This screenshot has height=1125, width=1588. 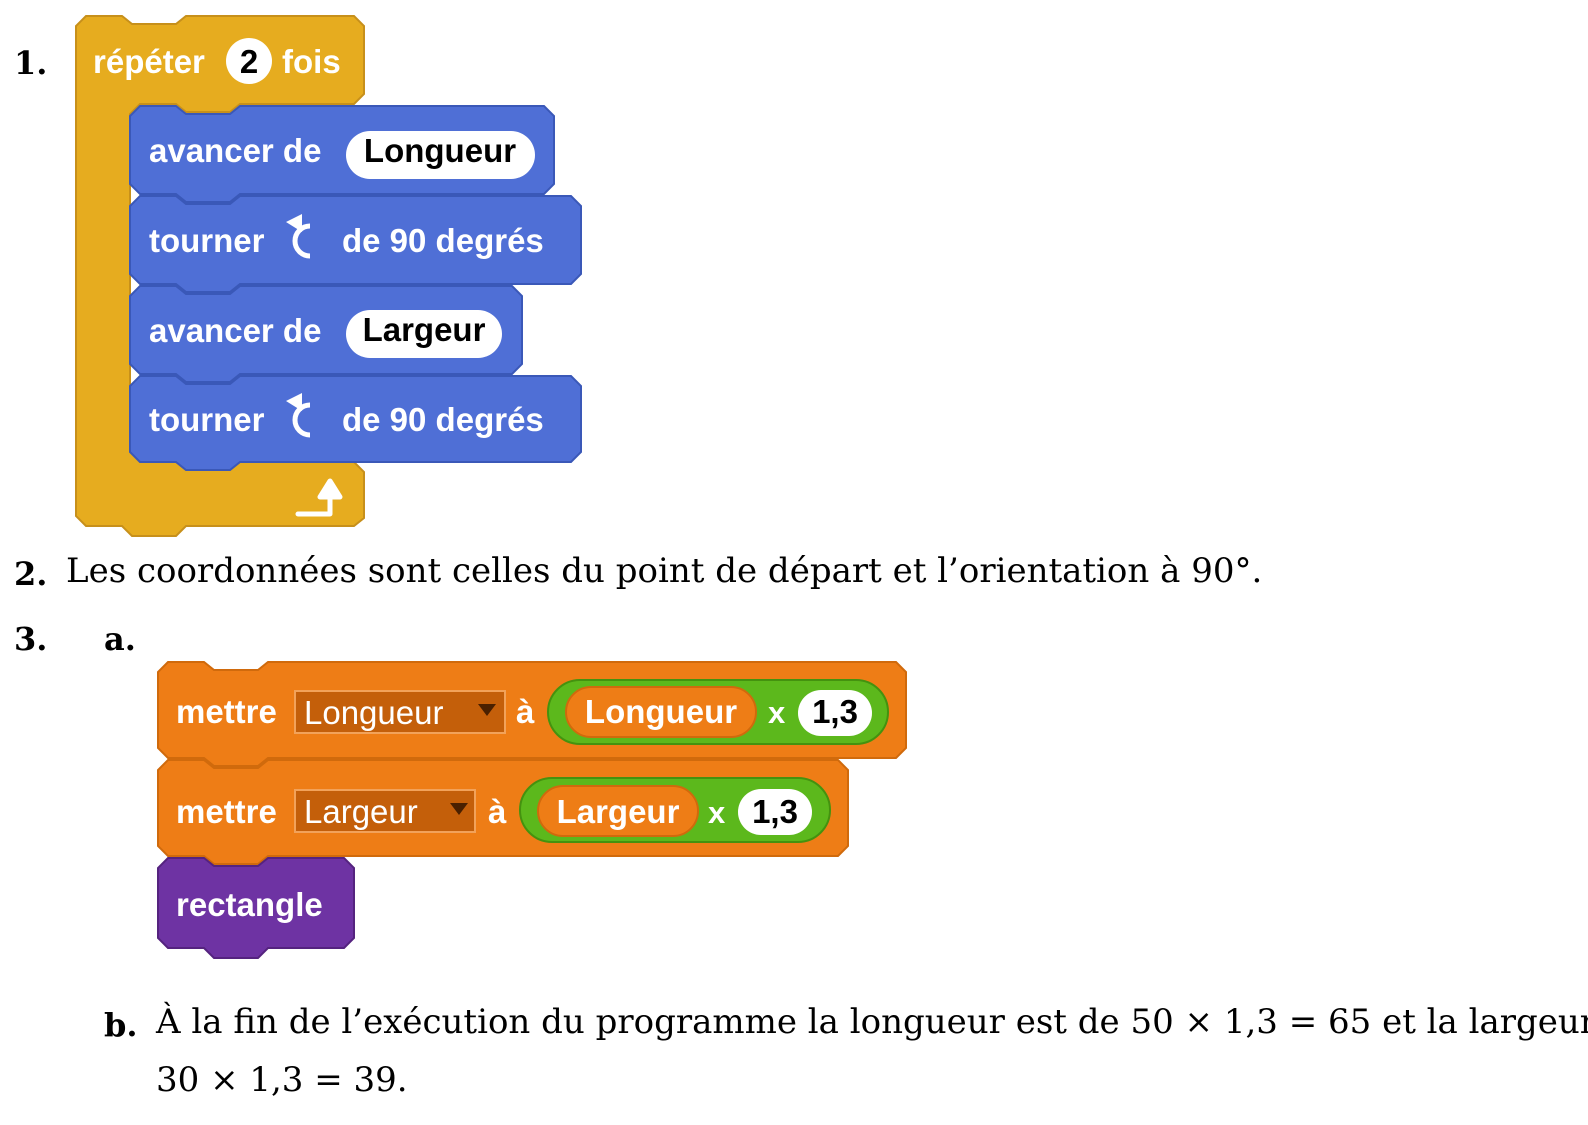 I want to click on multiply-sign-2: x, so click(x=717, y=812).